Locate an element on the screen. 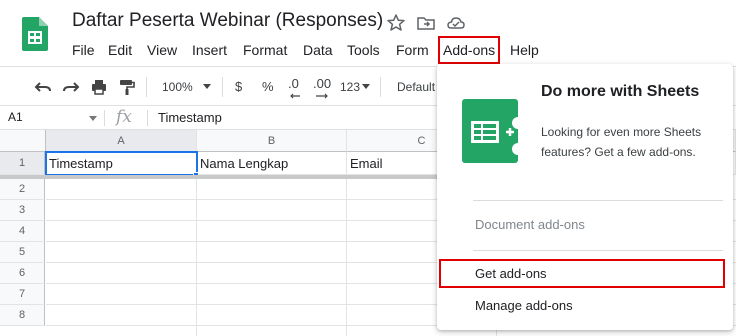 This screenshot has width=736, height=336. row-header-1: 1 is located at coordinates (22, 163).